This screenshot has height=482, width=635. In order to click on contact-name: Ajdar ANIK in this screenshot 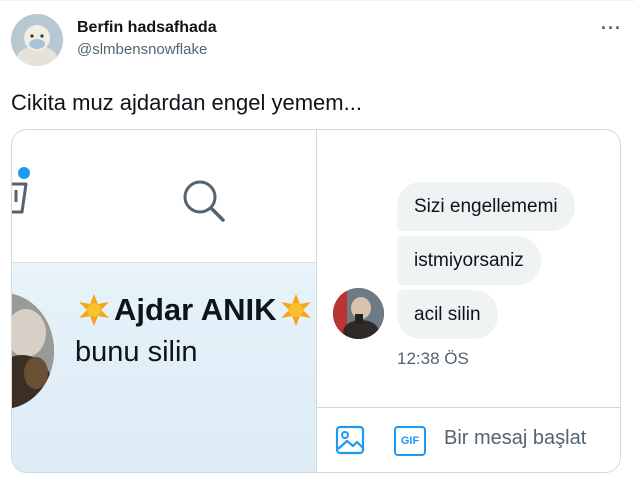, I will do `click(195, 309)`.